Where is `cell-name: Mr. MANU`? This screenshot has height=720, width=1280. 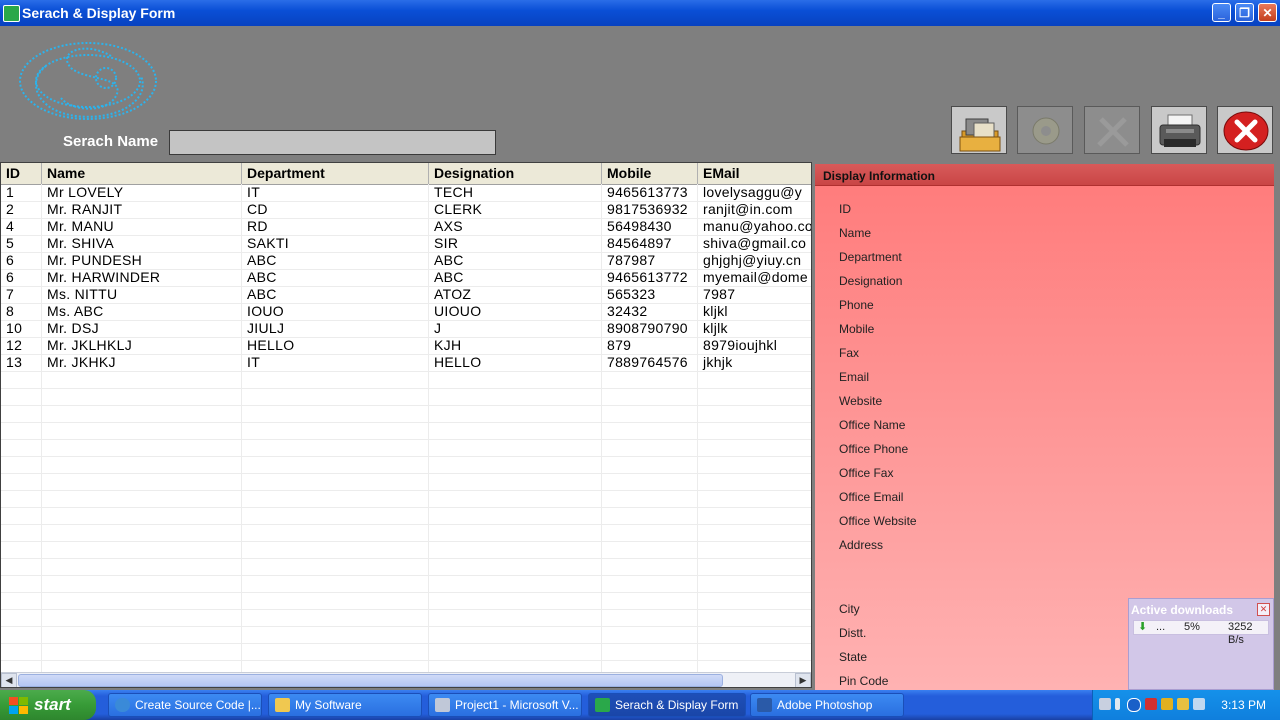 cell-name: Mr. MANU is located at coordinates (142, 226).